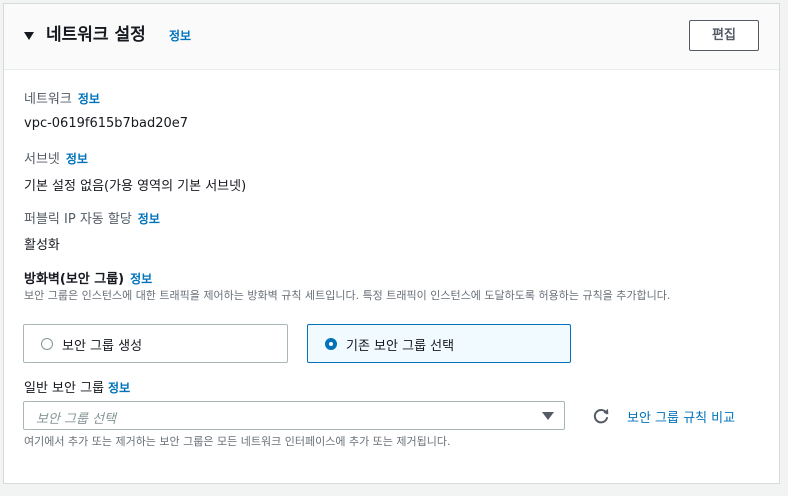 Image resolution: width=788 pixels, height=496 pixels. Describe the element at coordinates (78, 219) in the screenshot. I see `public-ip-label-text: 퍼블릭 IP 자동 할당` at that location.